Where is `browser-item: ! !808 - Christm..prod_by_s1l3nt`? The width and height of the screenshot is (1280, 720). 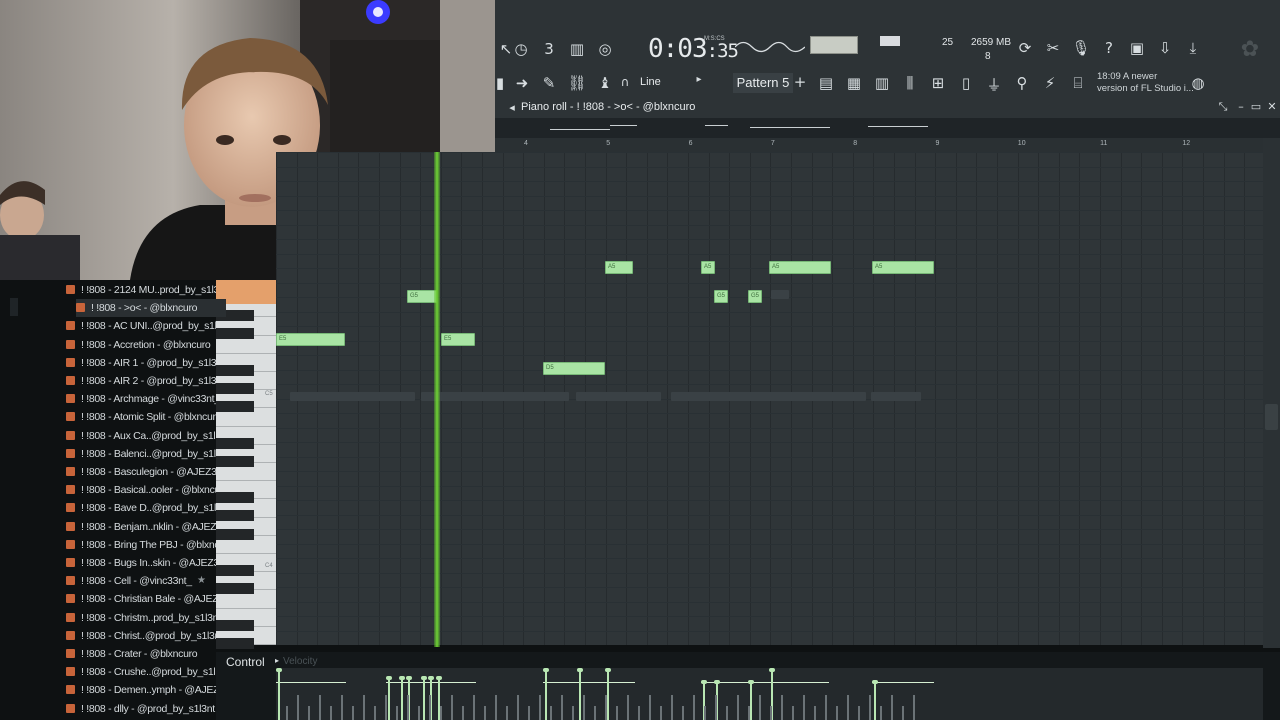 browser-item: ! !808 - Christm..prod_by_s1l3nt is located at coordinates (141, 618).